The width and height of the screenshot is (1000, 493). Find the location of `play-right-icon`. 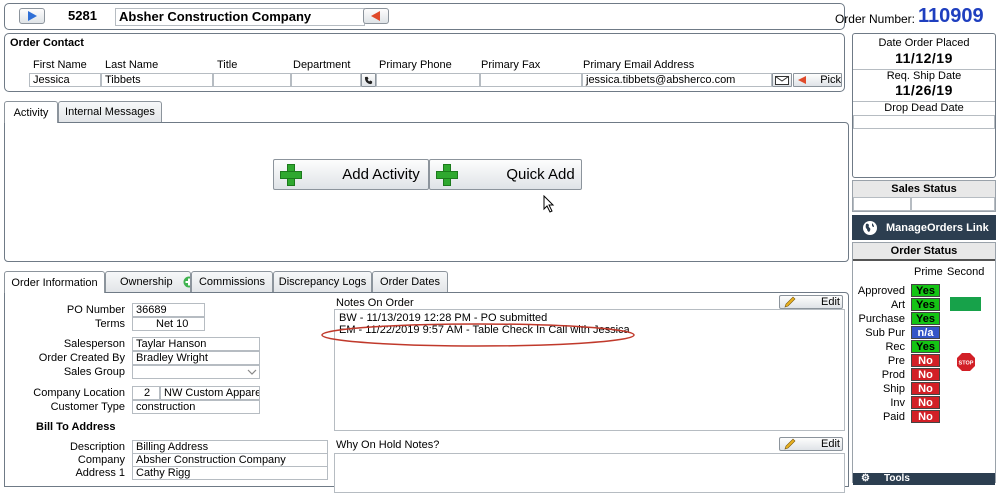

play-right-icon is located at coordinates (32, 16).